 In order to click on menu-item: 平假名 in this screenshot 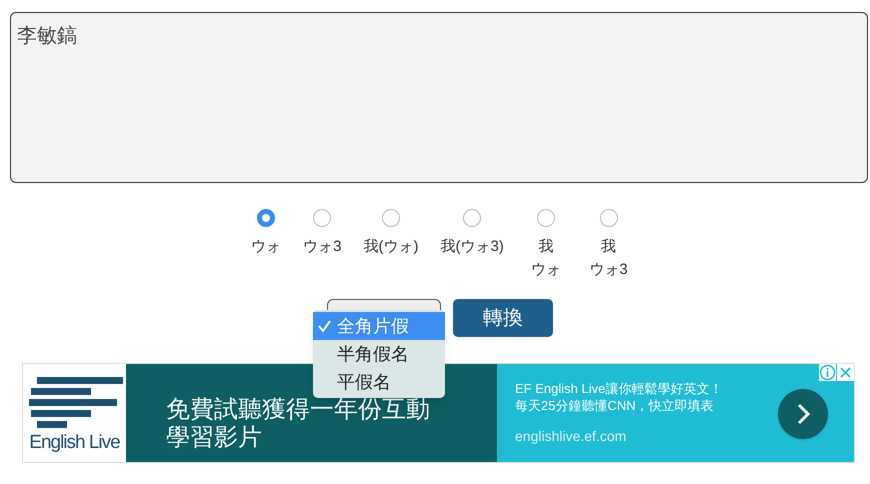, I will do `click(379, 382)`.